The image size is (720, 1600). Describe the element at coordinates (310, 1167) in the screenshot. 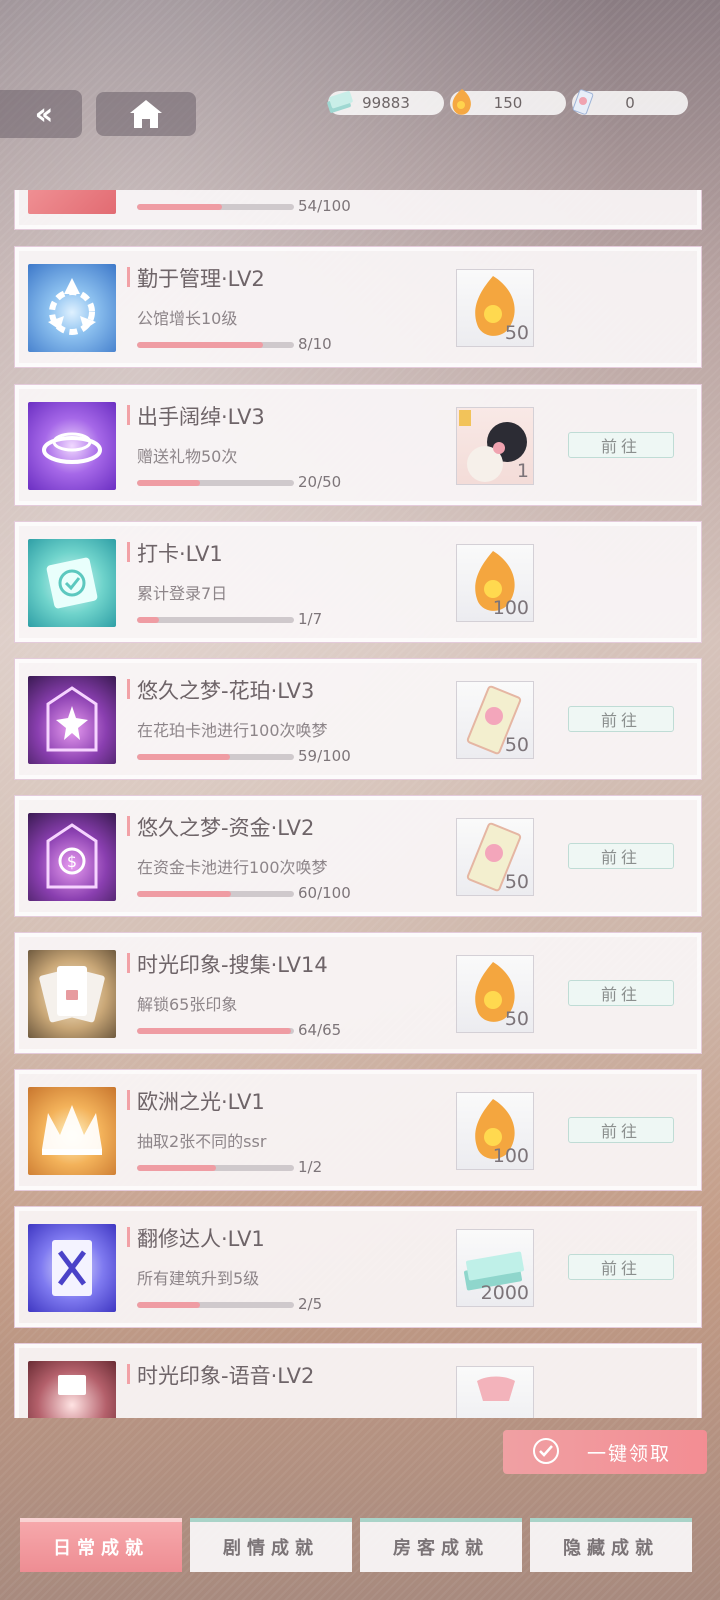

I see `progress-text: 1/2` at that location.